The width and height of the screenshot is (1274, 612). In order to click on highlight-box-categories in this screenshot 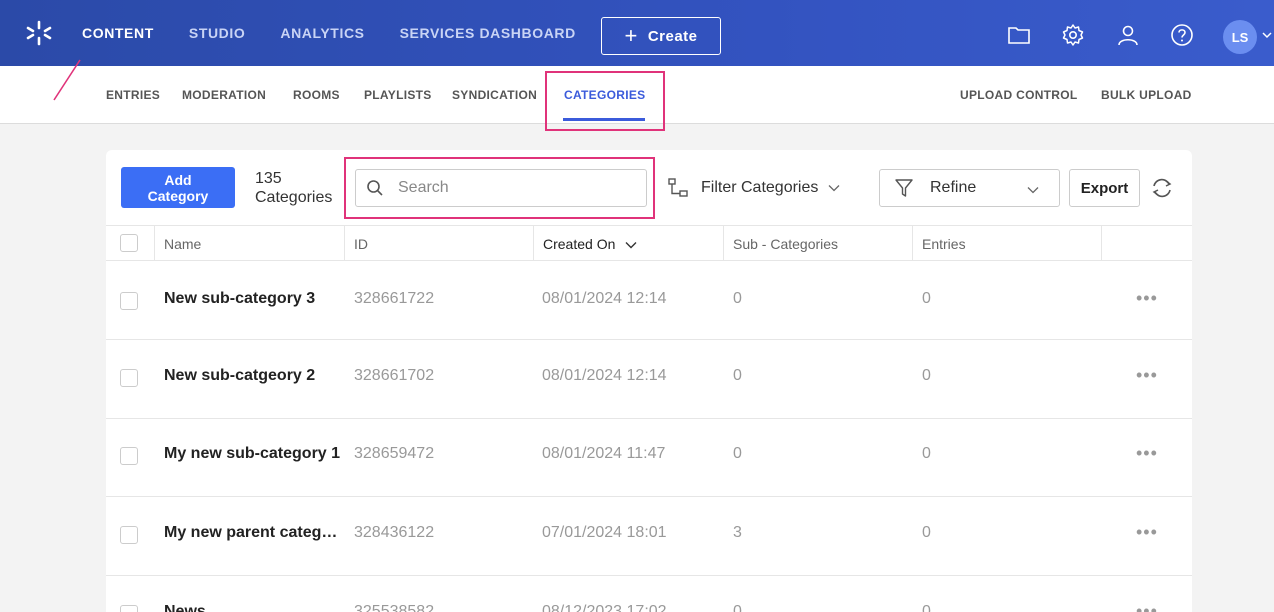, I will do `click(605, 101)`.